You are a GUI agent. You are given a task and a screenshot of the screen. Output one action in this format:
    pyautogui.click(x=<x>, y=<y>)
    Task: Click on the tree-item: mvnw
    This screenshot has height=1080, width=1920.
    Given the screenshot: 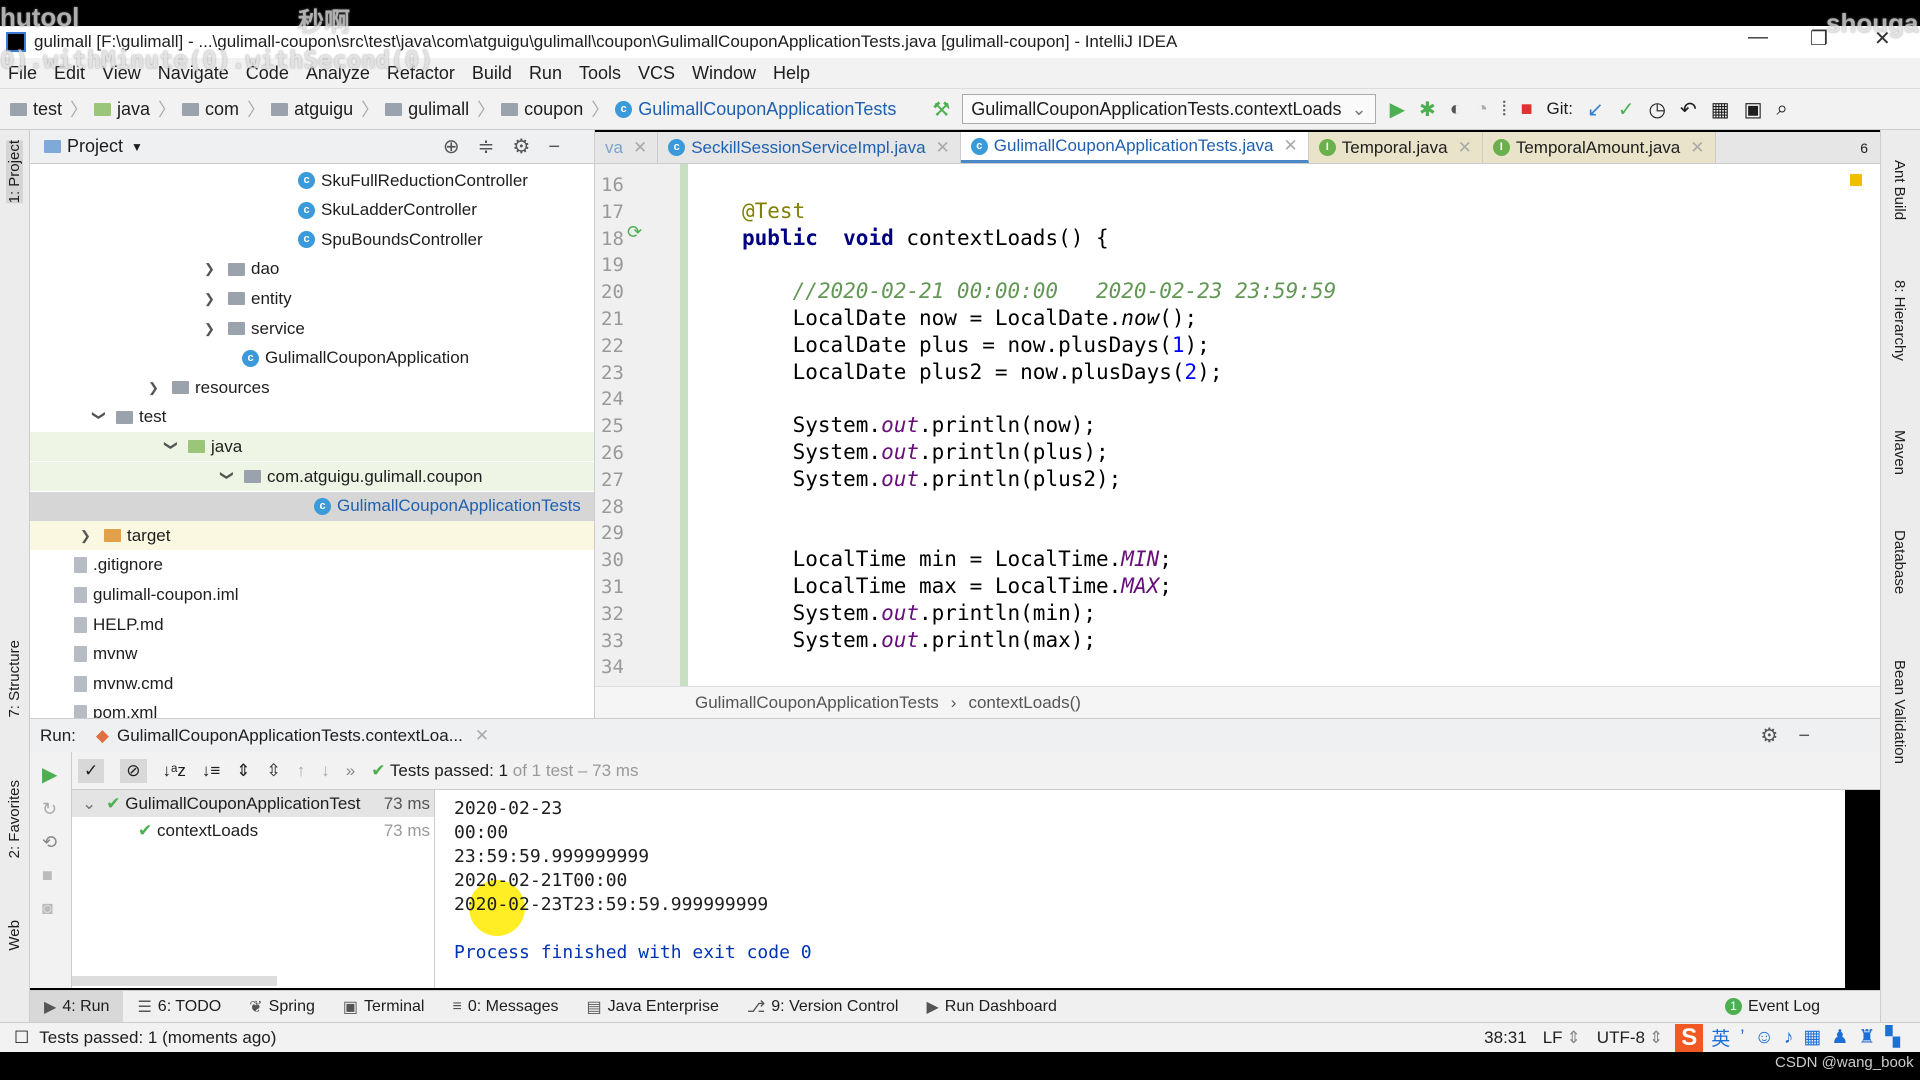 What is the action you would take?
    pyautogui.click(x=105, y=654)
    